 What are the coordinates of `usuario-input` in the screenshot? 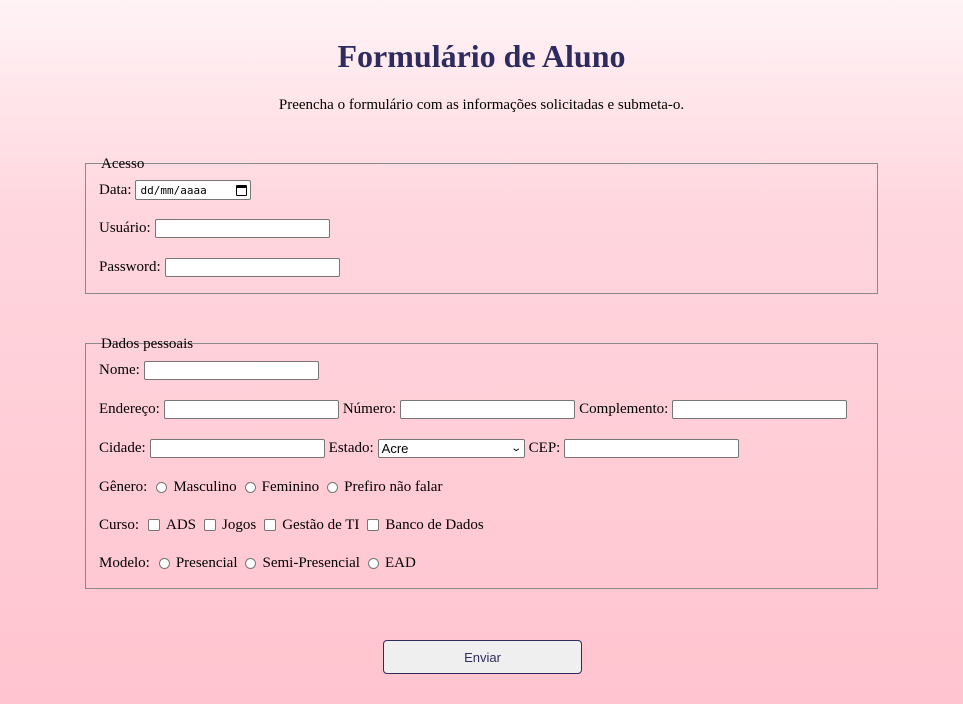 It's located at (242, 228).